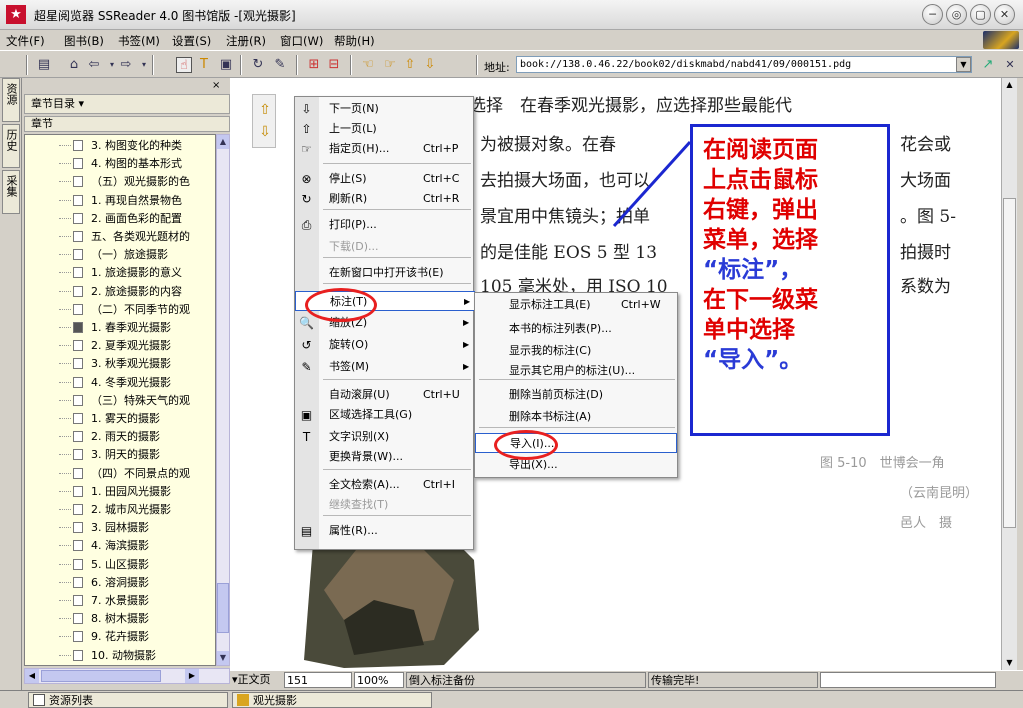 This screenshot has height=708, width=1023. Describe the element at coordinates (576, 351) in the screenshot. I see `submenu-item: 显示我的标注(C)` at that location.